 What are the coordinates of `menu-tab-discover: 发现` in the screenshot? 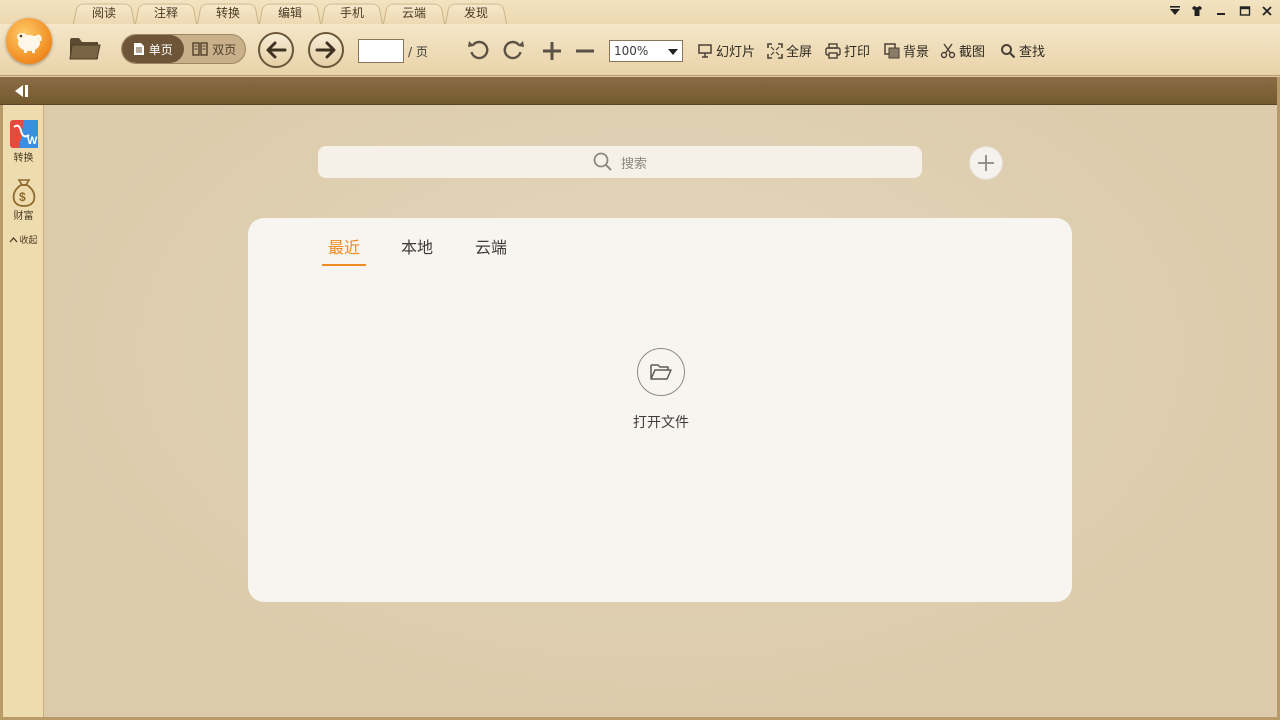 It's located at (476, 12).